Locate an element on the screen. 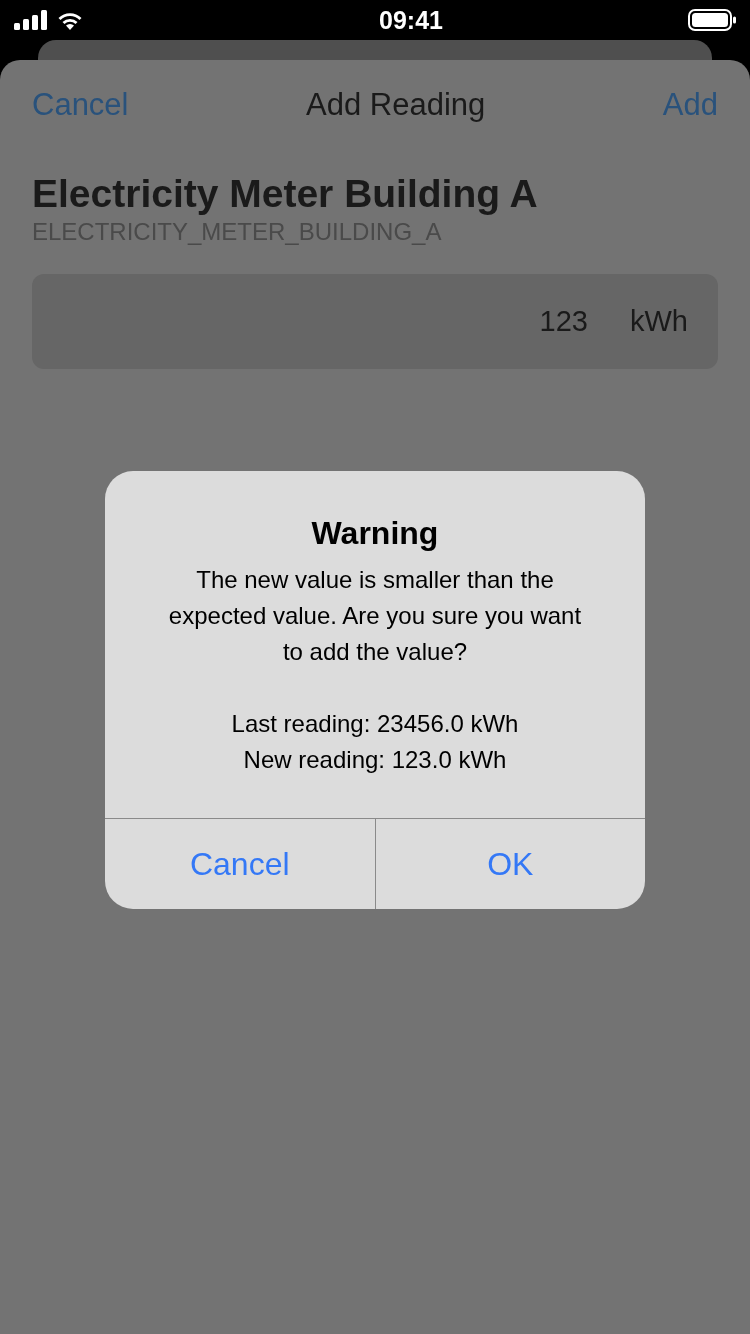  alert-message: The new value is smaller than the expected value. Are you sure you want to add the value? is located at coordinates (375, 616).